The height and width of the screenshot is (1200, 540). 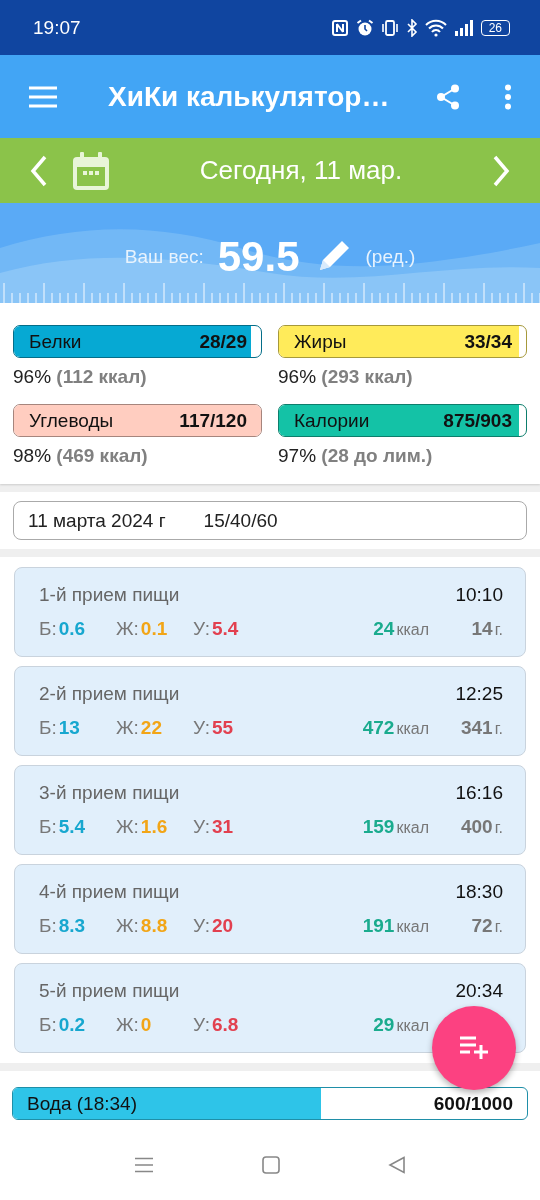 I want to click on day-info-field: 11 марта 2024 г 15/40/60, so click(x=270, y=520).